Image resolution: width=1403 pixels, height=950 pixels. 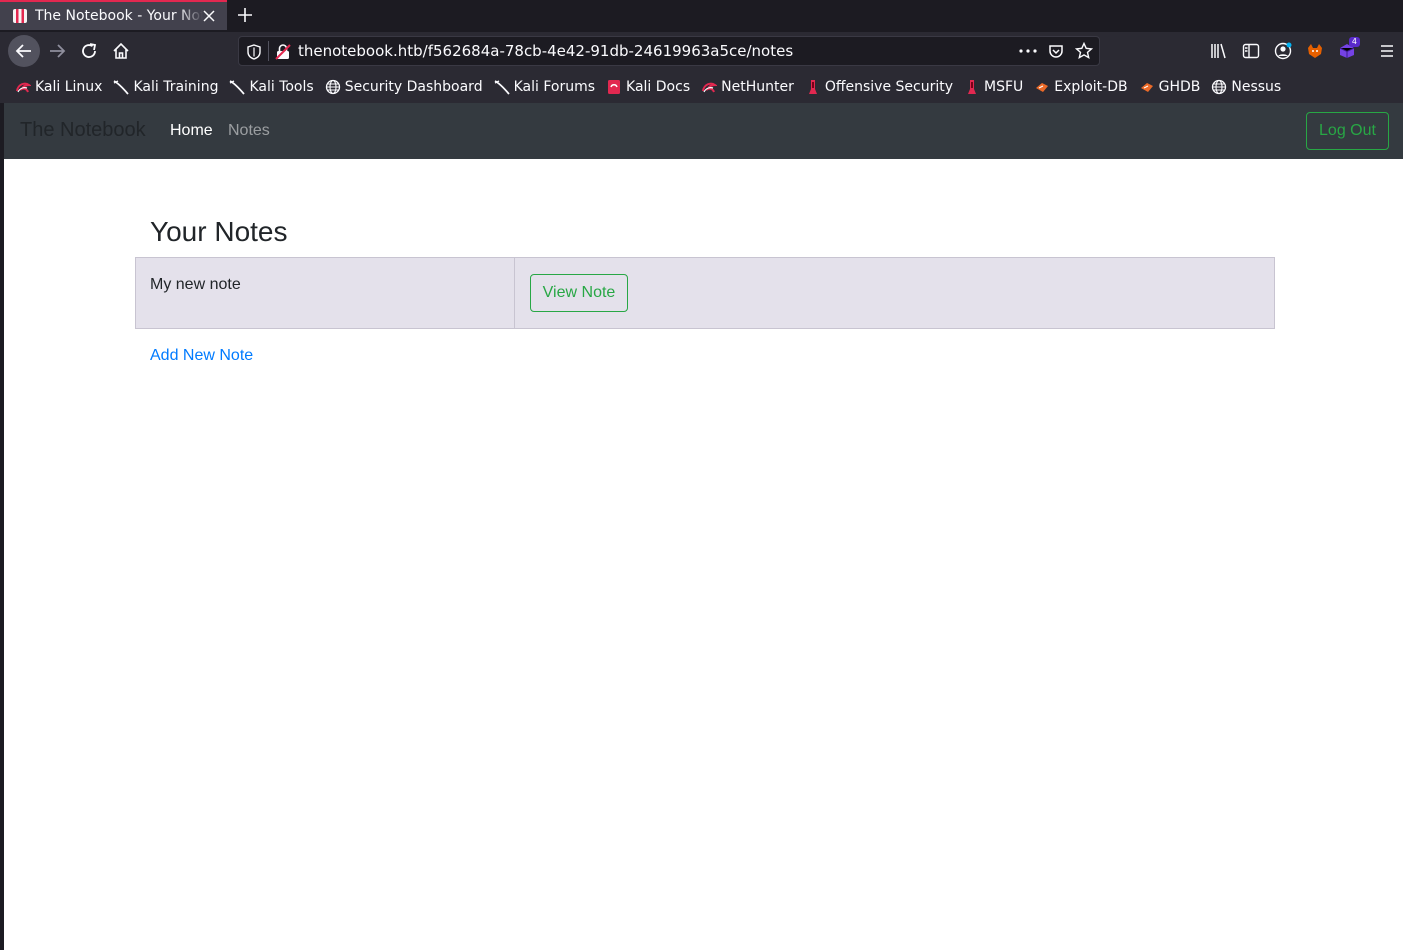 What do you see at coordinates (1347, 51) in the screenshot?
I see `extension-cube-icon: 4` at bounding box center [1347, 51].